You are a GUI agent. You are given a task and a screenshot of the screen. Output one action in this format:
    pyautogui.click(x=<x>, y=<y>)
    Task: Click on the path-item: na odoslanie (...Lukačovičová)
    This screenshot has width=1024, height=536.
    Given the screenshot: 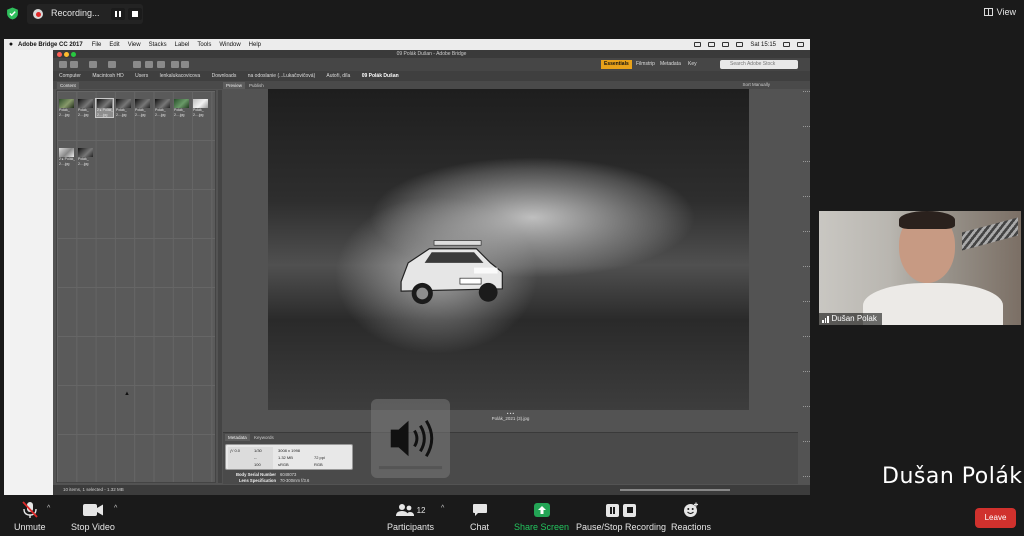 What is the action you would take?
    pyautogui.click(x=282, y=76)
    